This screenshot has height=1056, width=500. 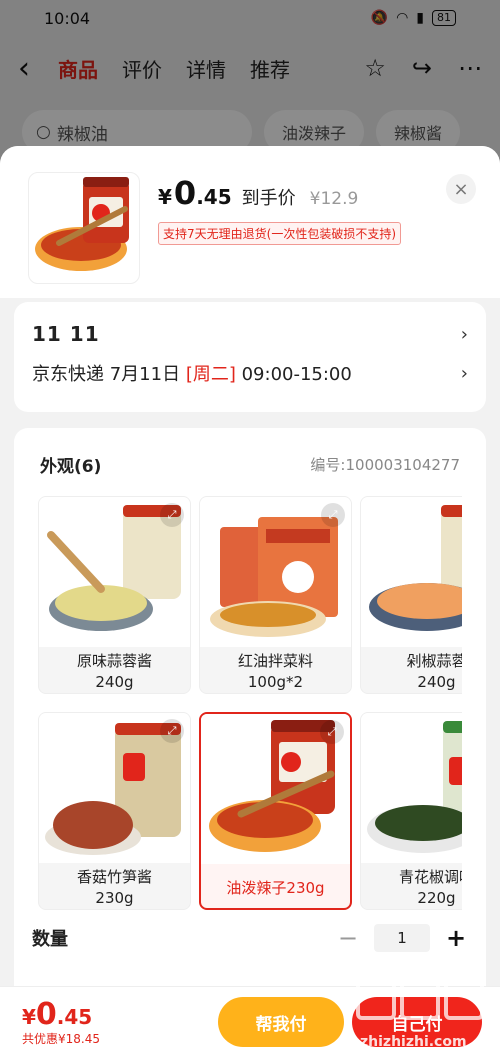 I want to click on total-decimal: .45, so click(x=74, y=1017).